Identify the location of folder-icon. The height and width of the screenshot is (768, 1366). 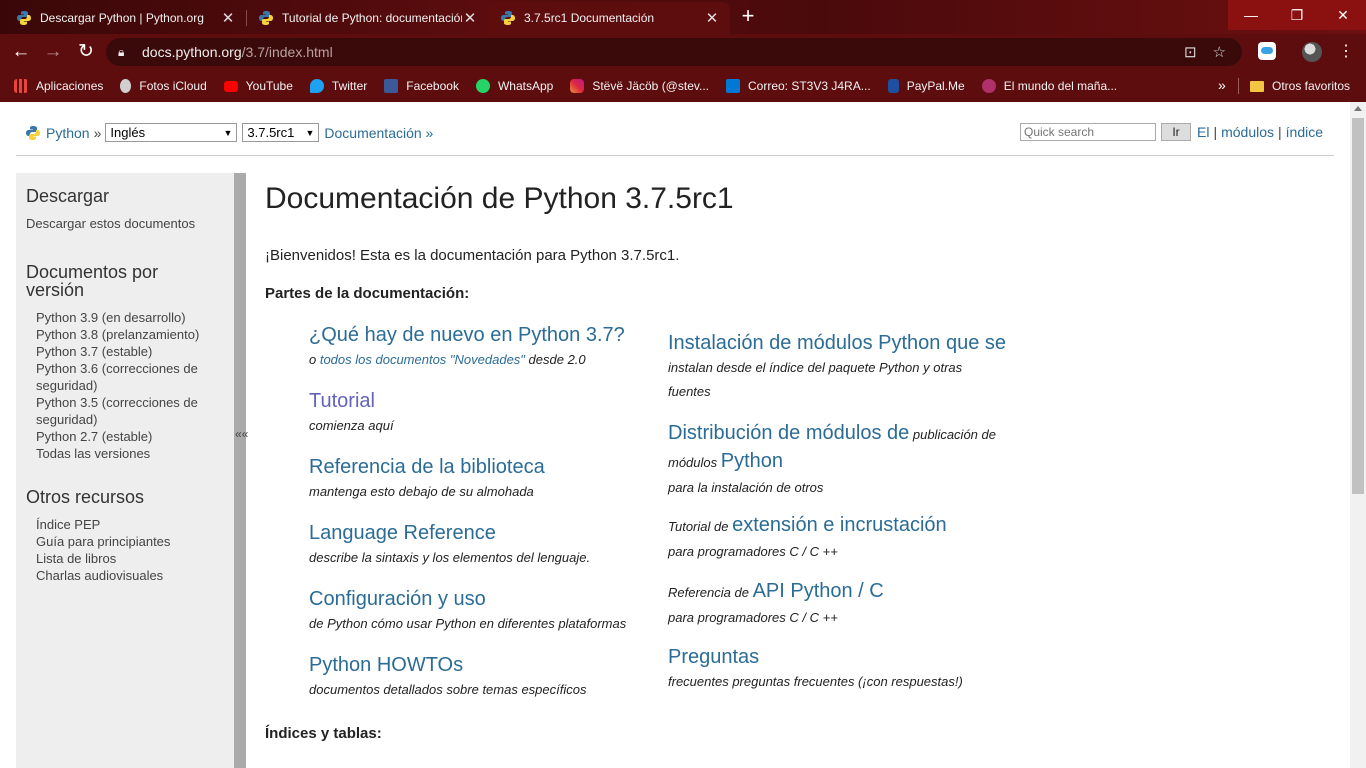
(1257, 86).